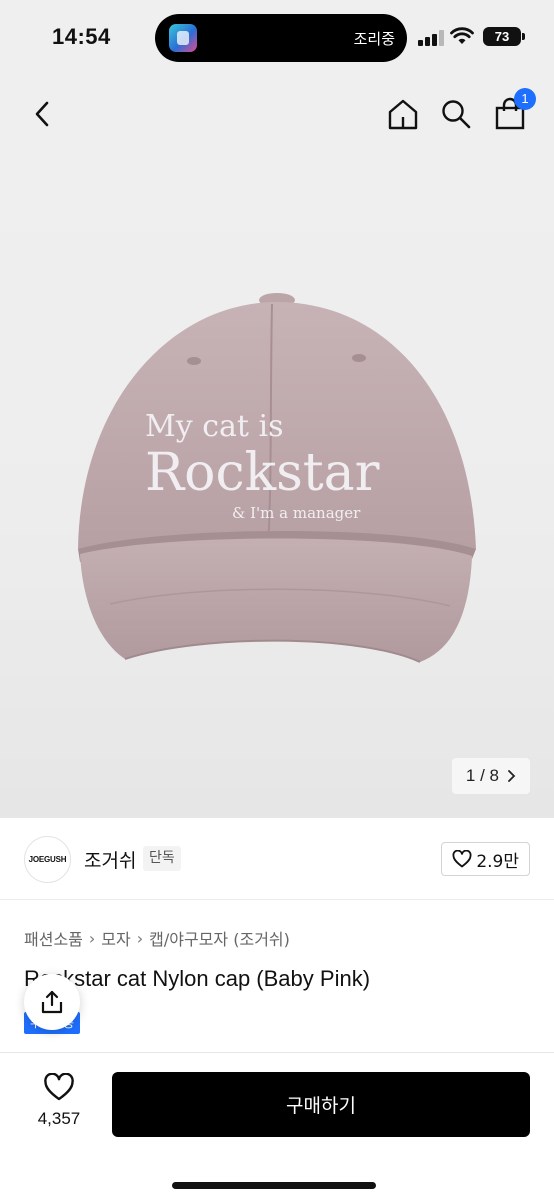 The image size is (554, 1200). I want to click on share-button, so click(52, 1002).